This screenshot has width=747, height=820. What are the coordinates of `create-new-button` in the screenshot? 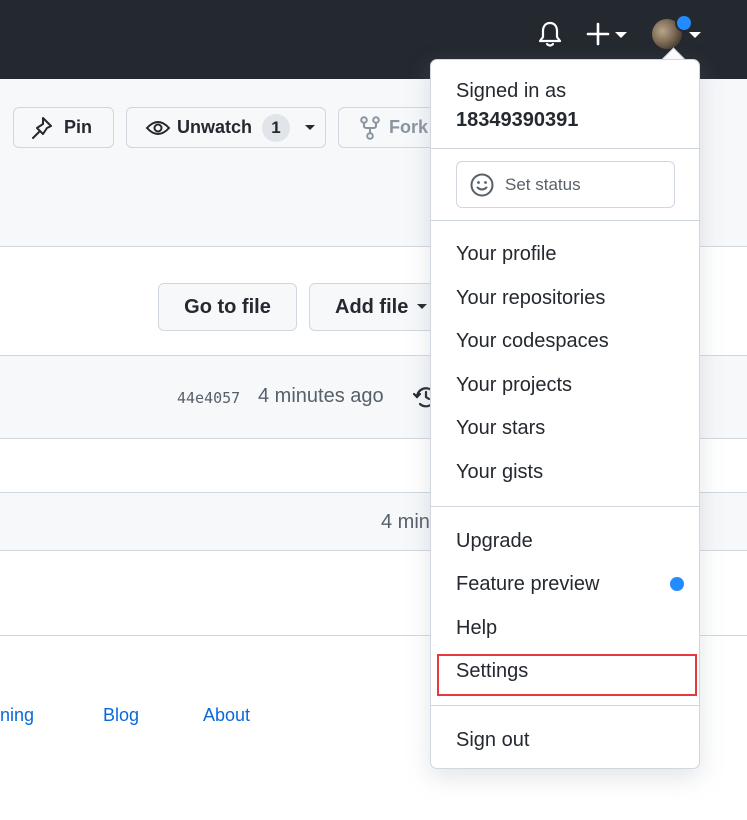 It's located at (608, 34).